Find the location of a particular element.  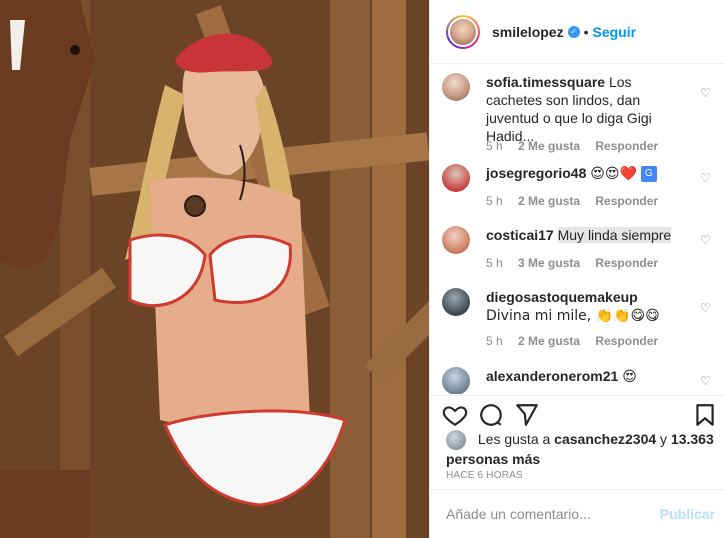

comment-username: sofia.timessquare is located at coordinates (545, 82).